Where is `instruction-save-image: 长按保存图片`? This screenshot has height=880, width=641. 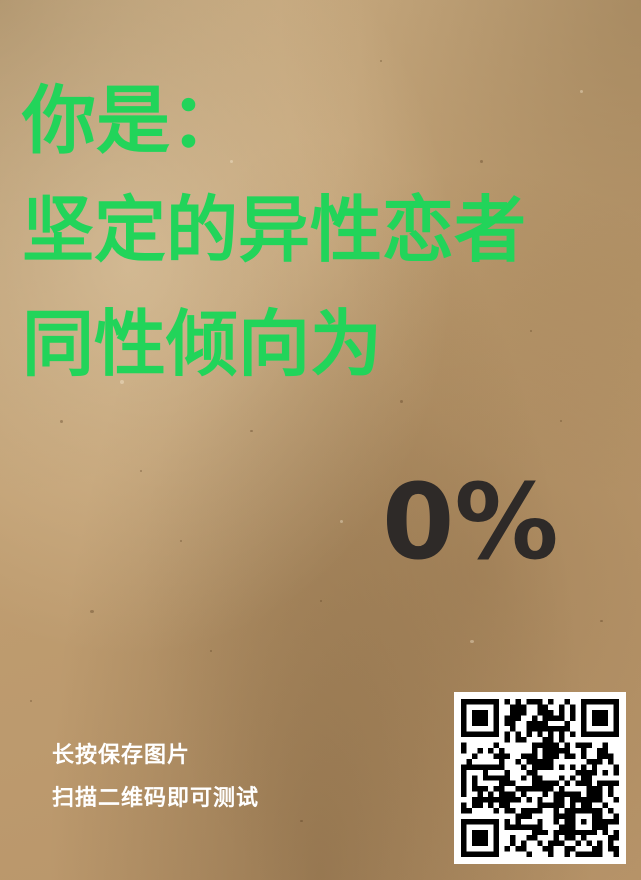
instruction-save-image: 长按保存图片 is located at coordinates (121, 755).